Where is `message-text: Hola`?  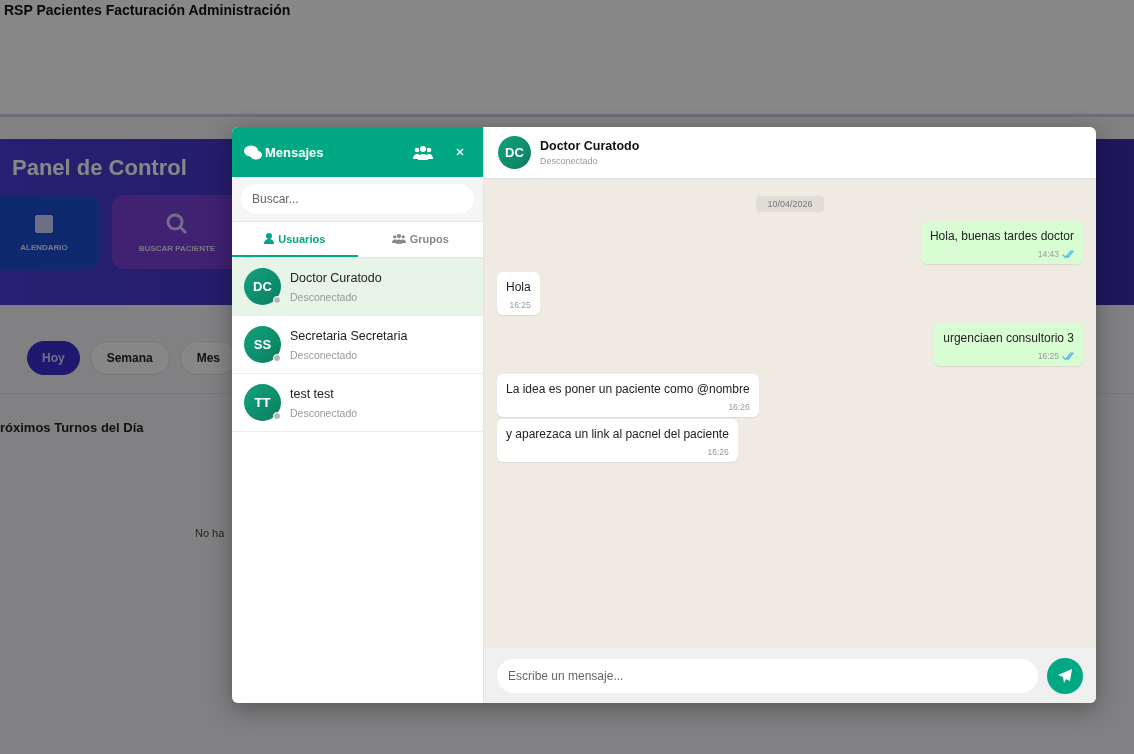 message-text: Hola is located at coordinates (518, 287).